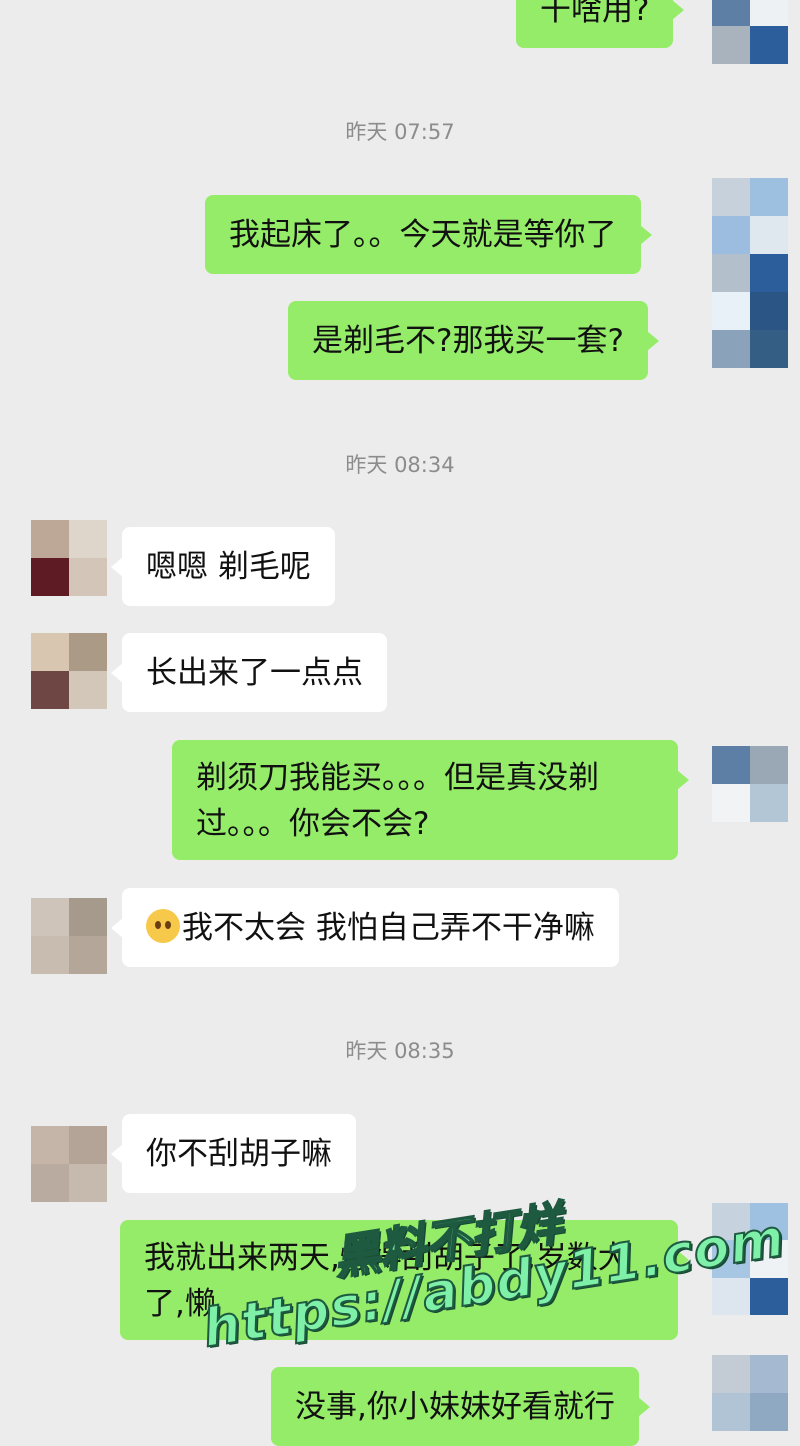 The height and width of the screenshot is (1446, 800). I want to click on timestamp: 昨天 07:57, so click(400, 132).